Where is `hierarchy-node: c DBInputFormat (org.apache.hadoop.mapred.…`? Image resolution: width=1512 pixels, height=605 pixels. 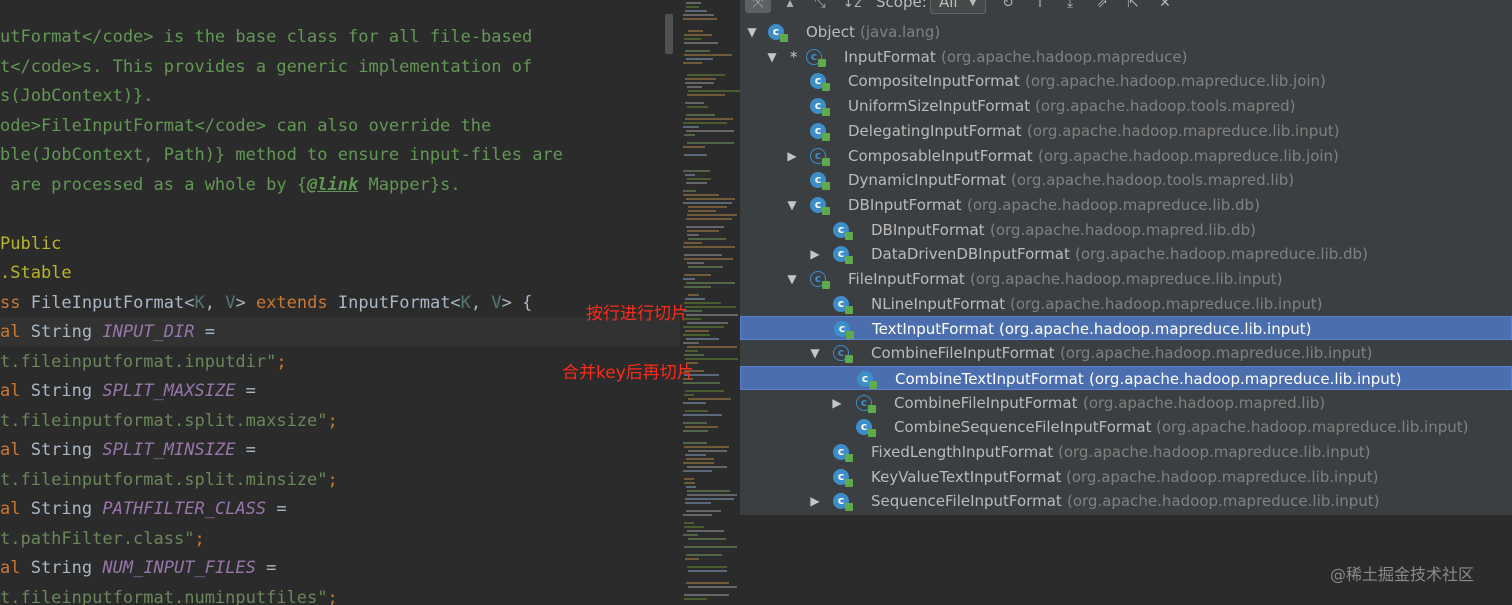 hierarchy-node: c DBInputFormat (org.apache.hadoop.mapred.… is located at coordinates (1126, 230).